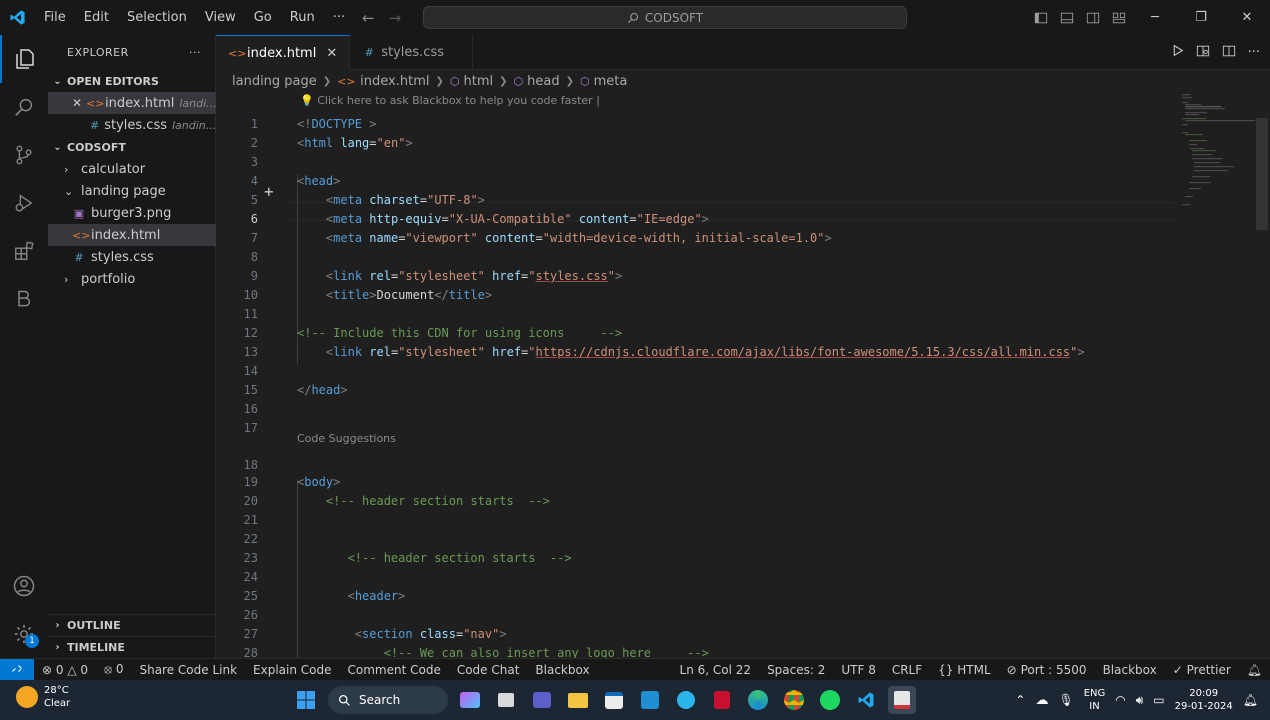 The image size is (1270, 720). I want to click on close-tab-icon: ✕, so click(331, 53).